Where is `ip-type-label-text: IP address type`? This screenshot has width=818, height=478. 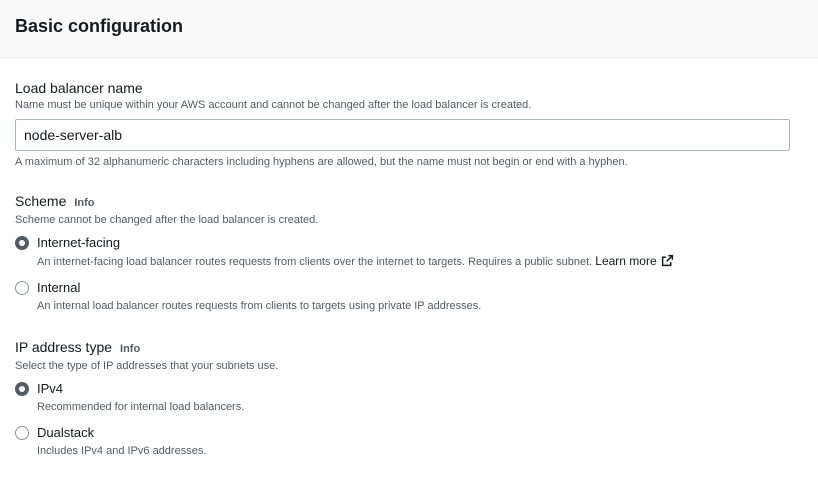
ip-type-label-text: IP address type is located at coordinates (64, 347).